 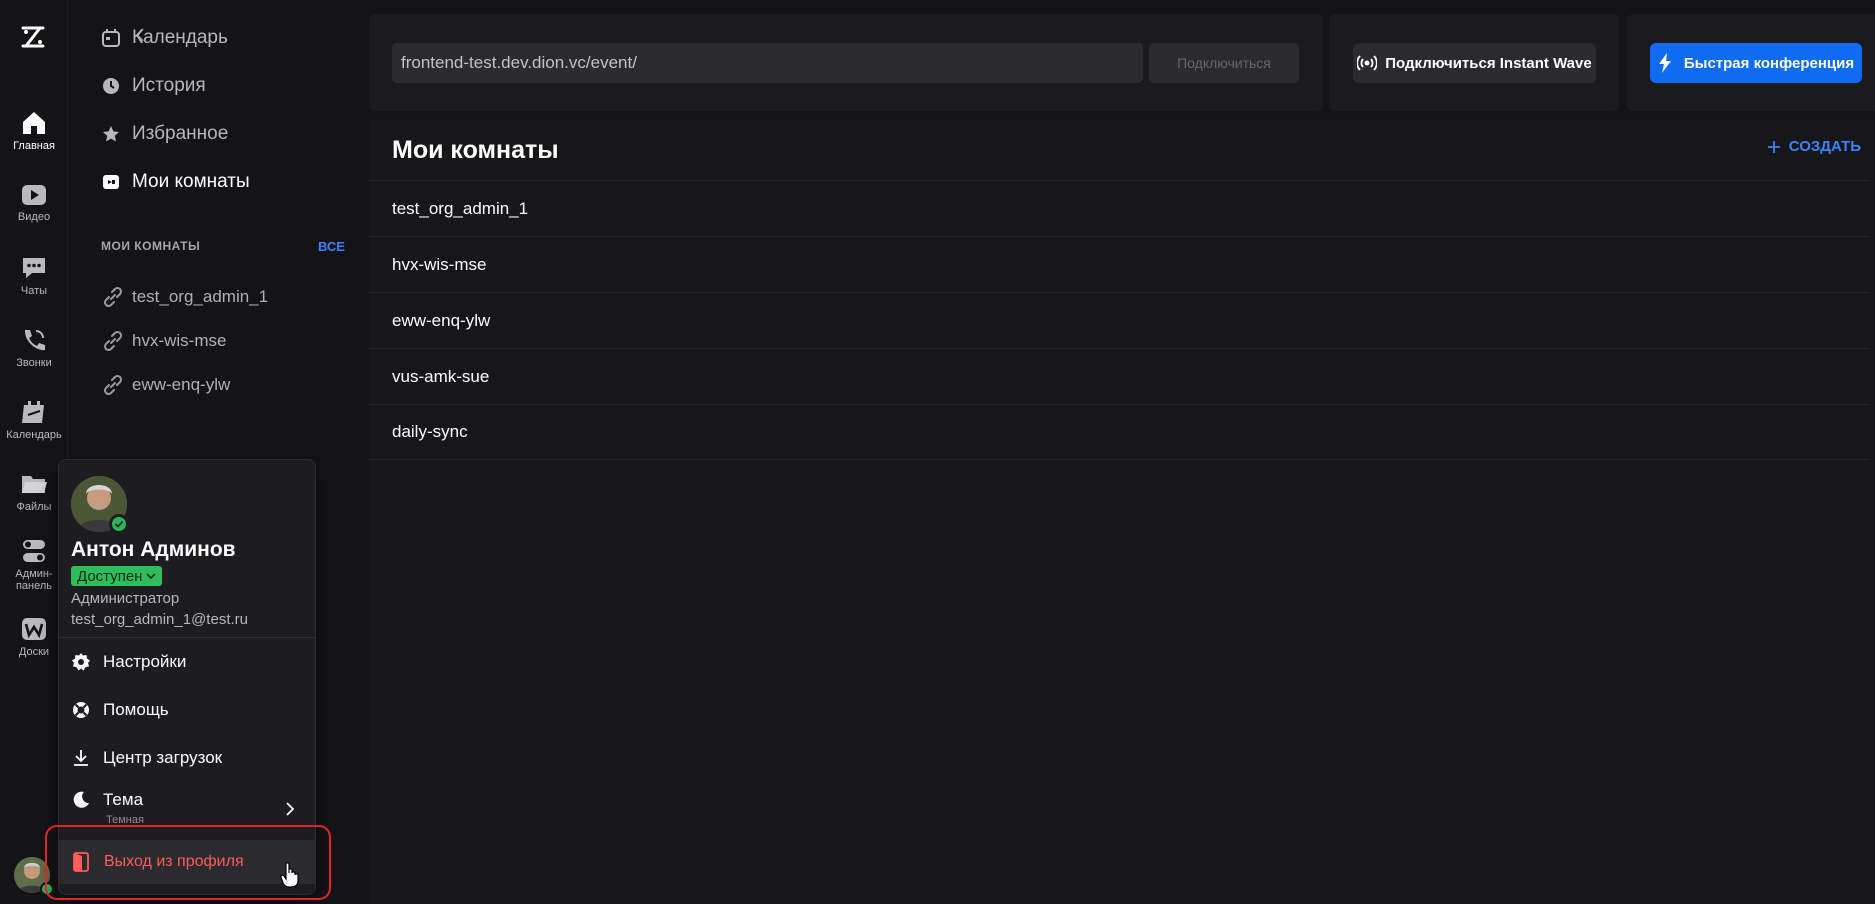 What do you see at coordinates (81, 662) in the screenshot?
I see `gear-icon` at bounding box center [81, 662].